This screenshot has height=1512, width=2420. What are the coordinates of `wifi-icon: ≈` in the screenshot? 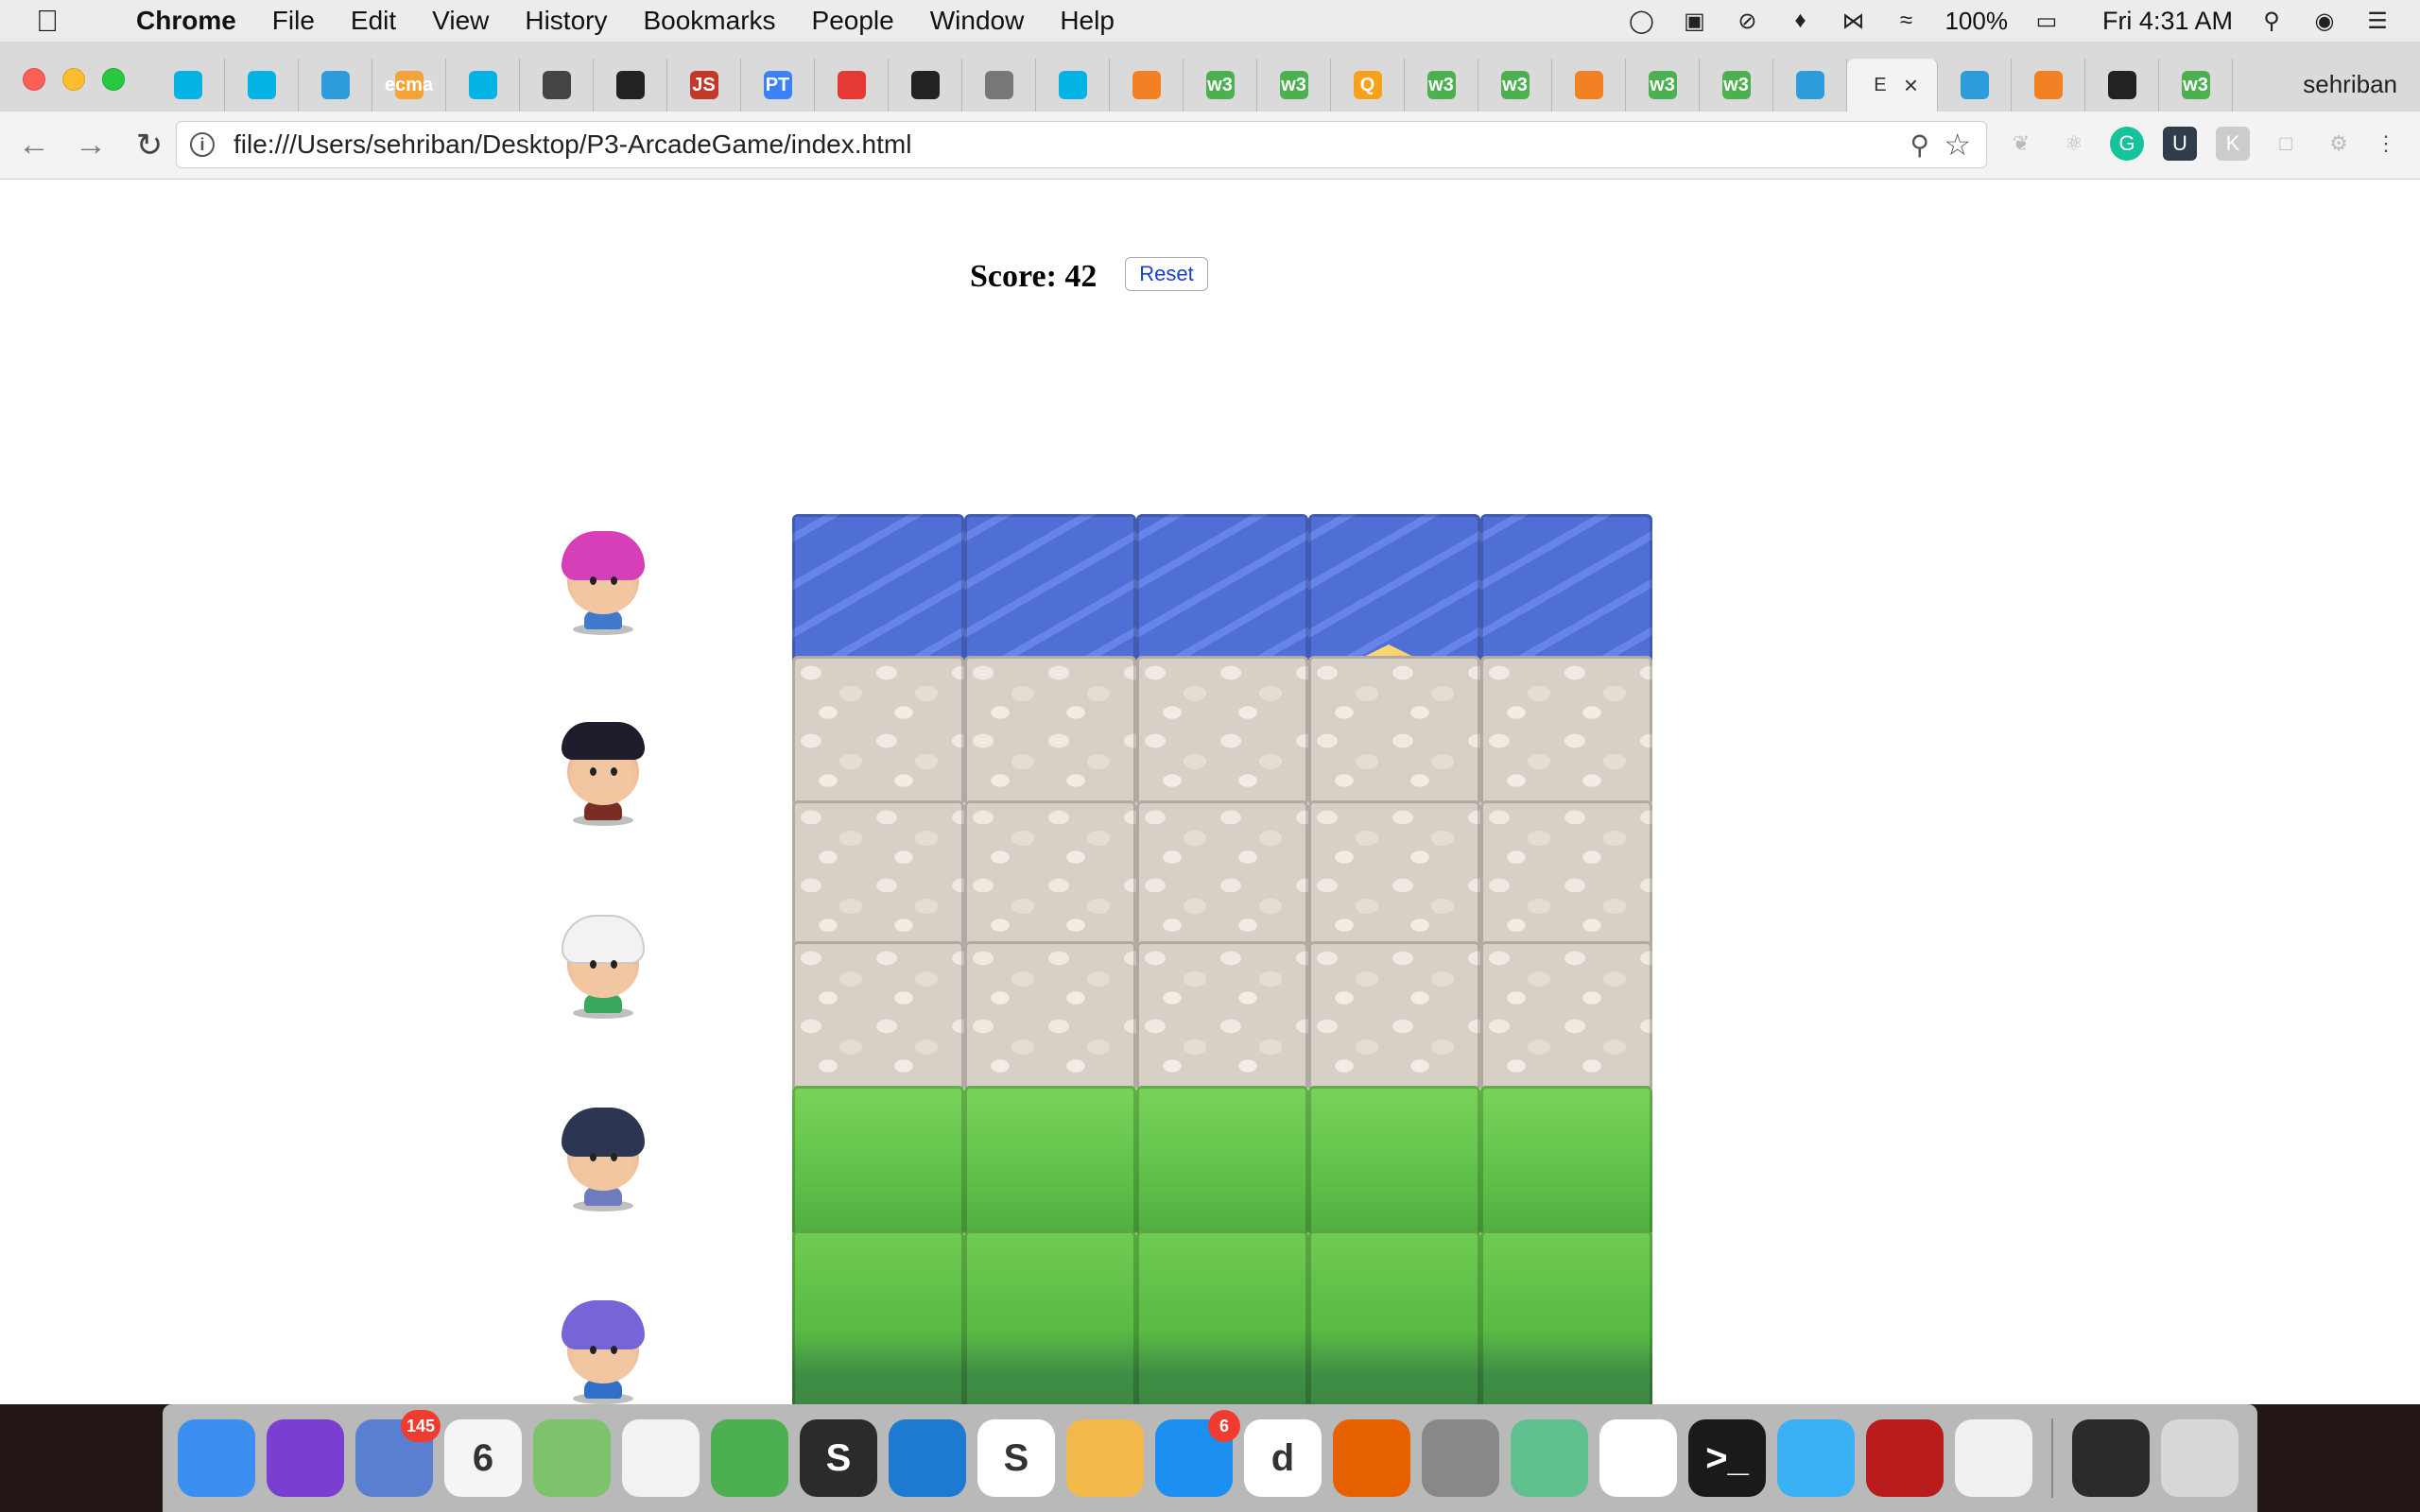 It's located at (1906, 21).